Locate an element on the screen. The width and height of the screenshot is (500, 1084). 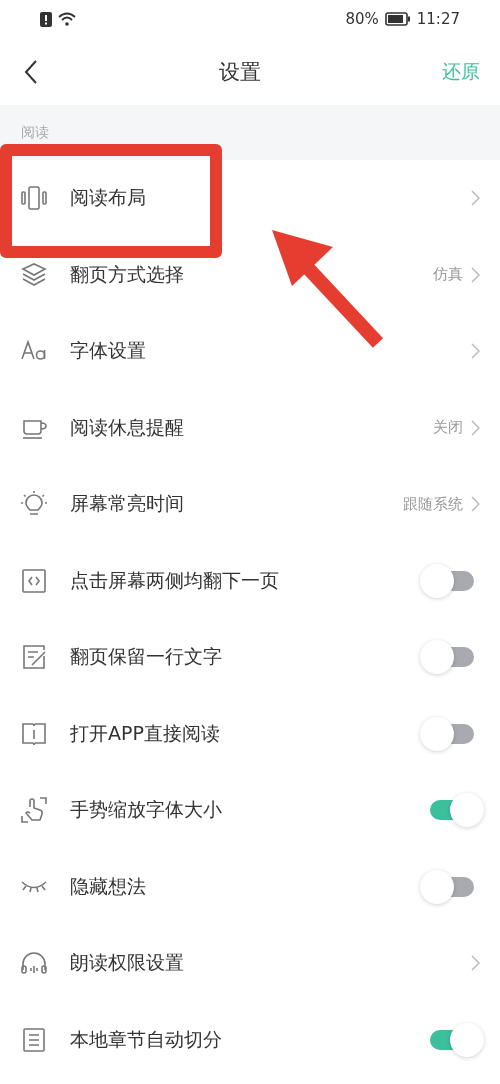
layers-icon is located at coordinates (34, 274).